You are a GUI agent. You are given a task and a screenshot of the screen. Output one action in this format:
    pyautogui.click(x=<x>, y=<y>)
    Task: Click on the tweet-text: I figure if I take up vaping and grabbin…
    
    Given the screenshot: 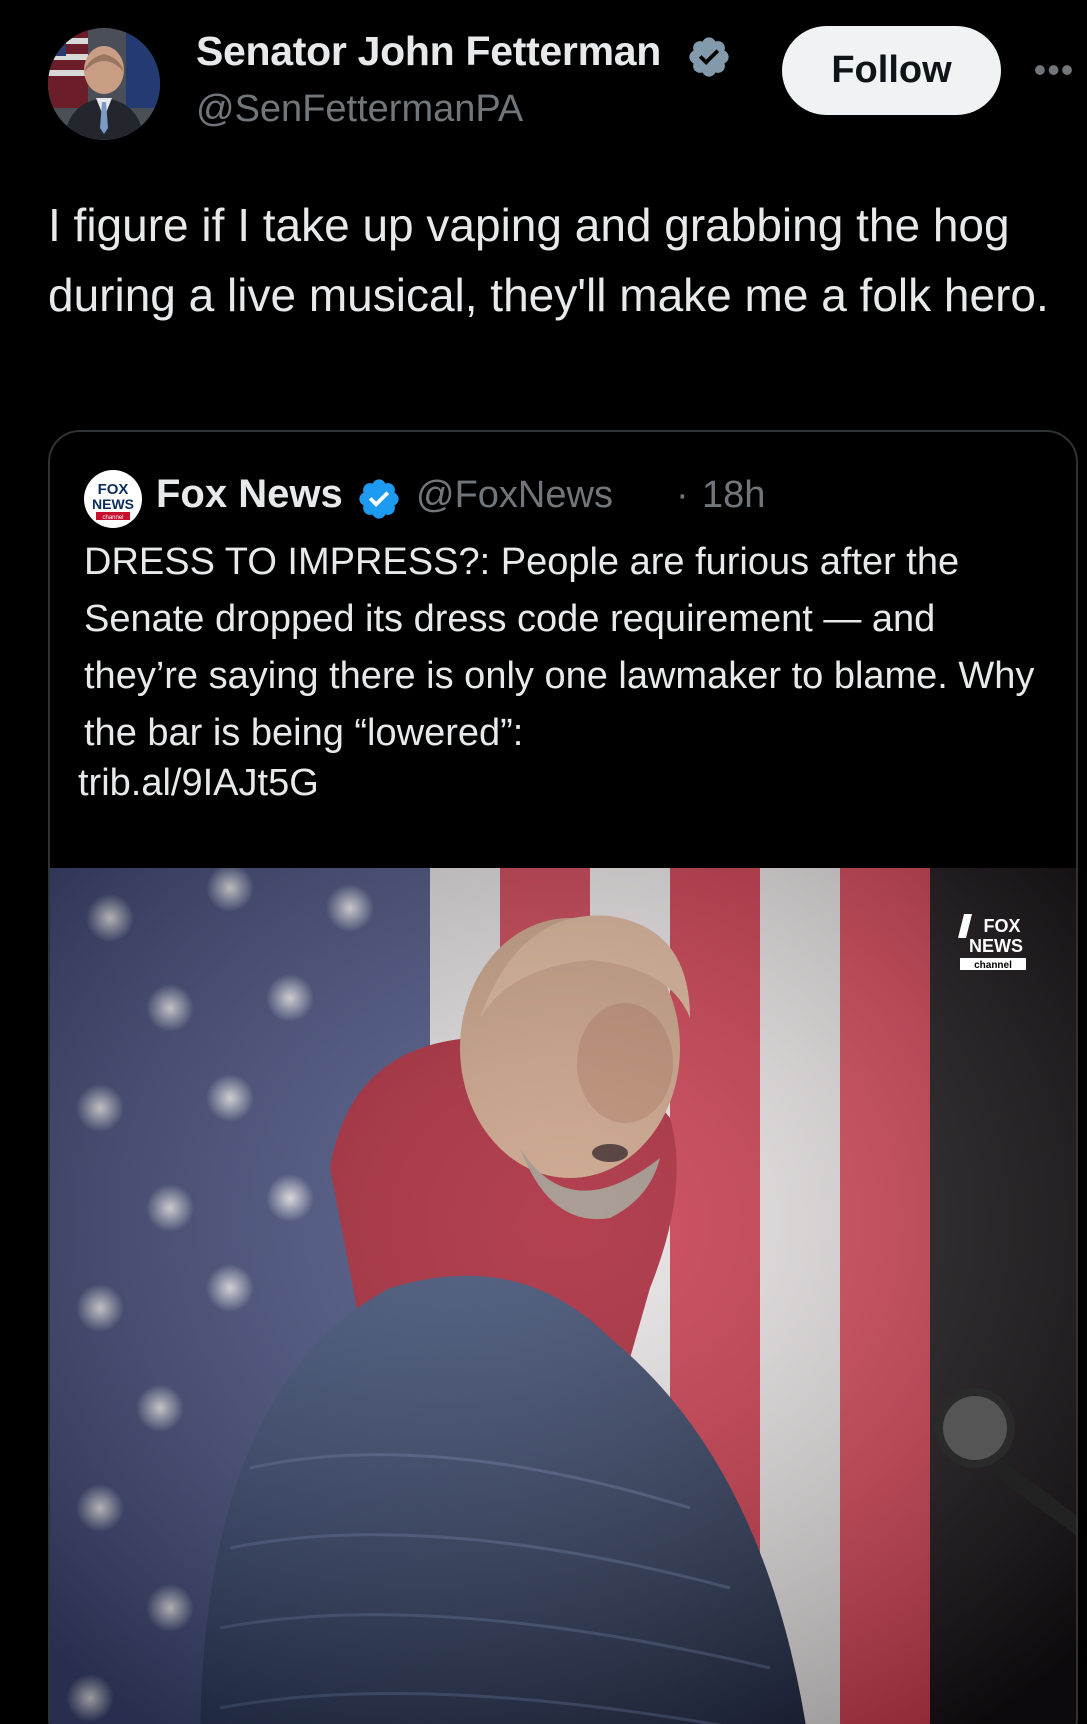 What is the action you would take?
    pyautogui.click(x=548, y=260)
    